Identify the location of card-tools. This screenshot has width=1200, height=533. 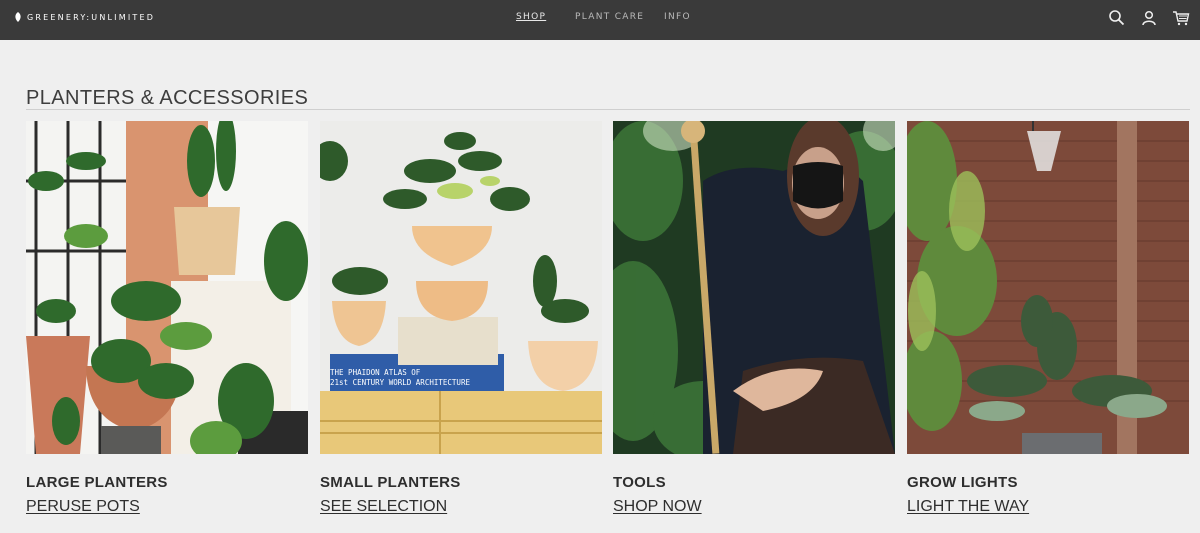
(754, 287).